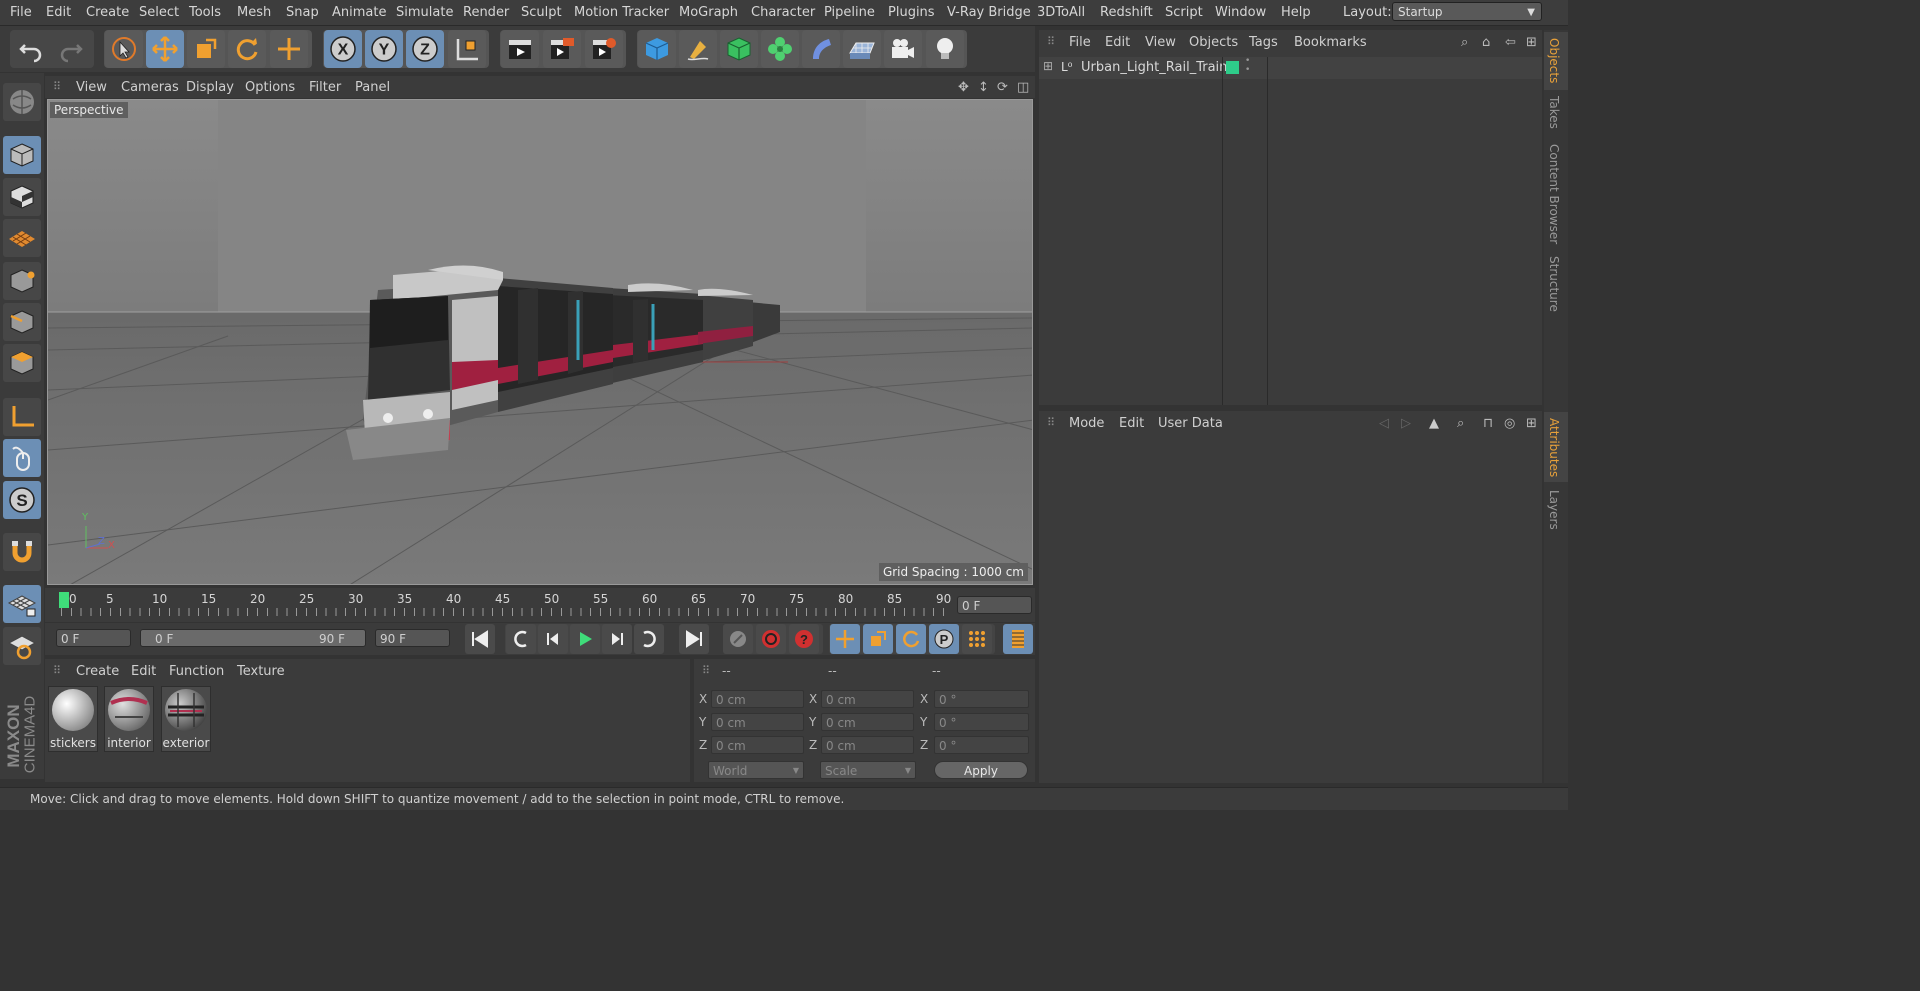 This screenshot has width=1920, height=991. Describe the element at coordinates (1247, 66) in the screenshot. I see `visibility-dots-icon: • •` at that location.